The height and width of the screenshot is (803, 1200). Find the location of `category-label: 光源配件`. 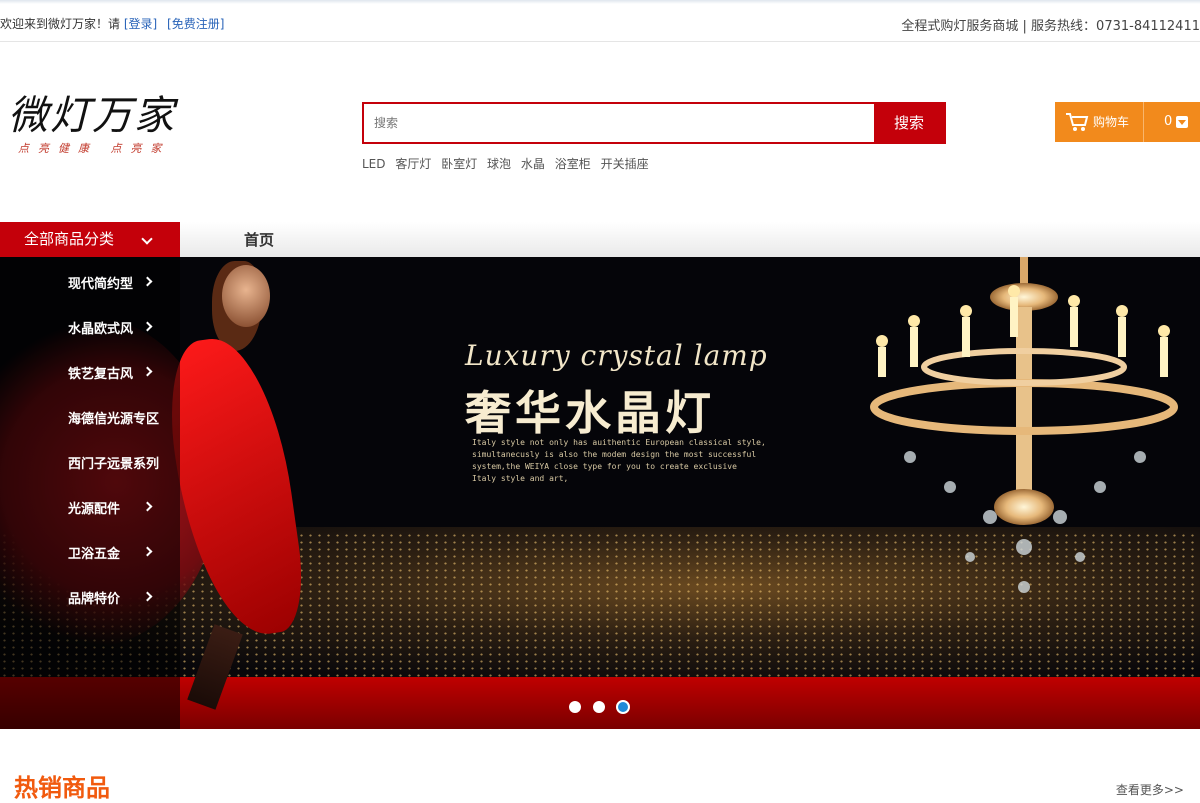

category-label: 光源配件 is located at coordinates (94, 509).